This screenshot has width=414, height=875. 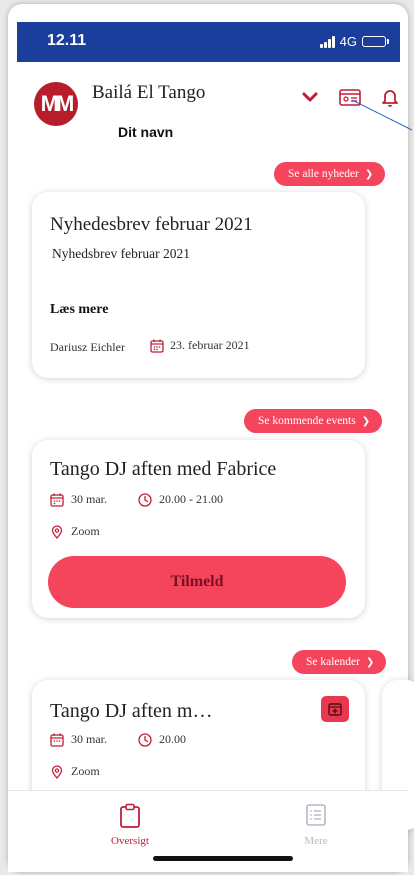 What do you see at coordinates (87, 347) in the screenshot?
I see `news-author: Dariusz Eichler` at bounding box center [87, 347].